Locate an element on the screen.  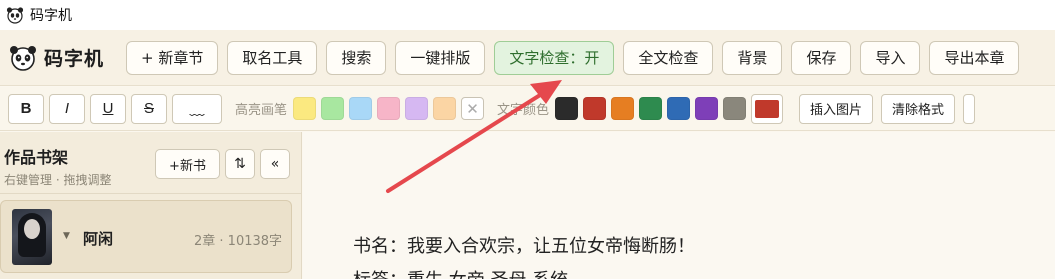
one-click-format-button: 一键排版 is located at coordinates (440, 57).